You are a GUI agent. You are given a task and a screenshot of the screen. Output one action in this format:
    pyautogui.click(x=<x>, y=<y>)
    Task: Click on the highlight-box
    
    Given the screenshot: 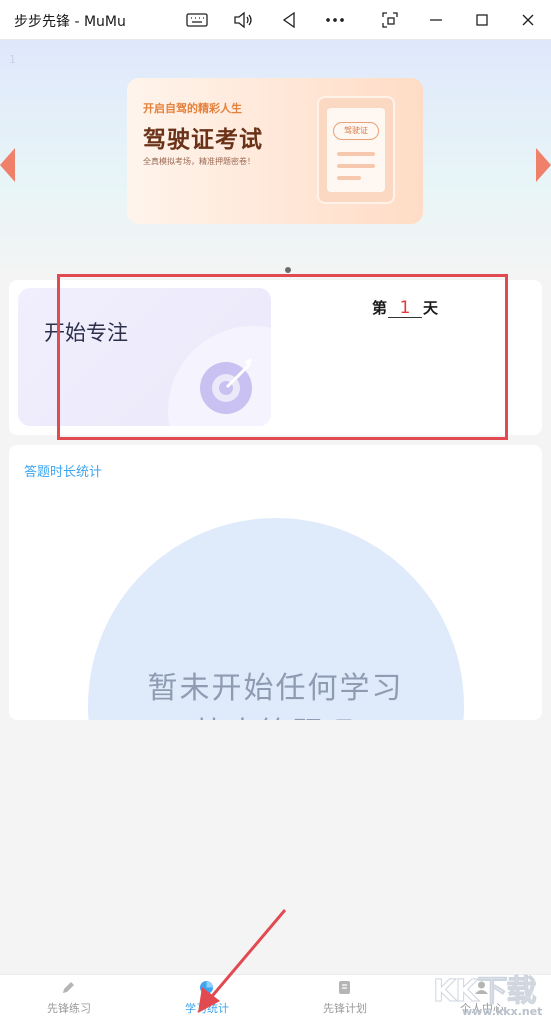 What is the action you would take?
    pyautogui.click(x=282, y=357)
    